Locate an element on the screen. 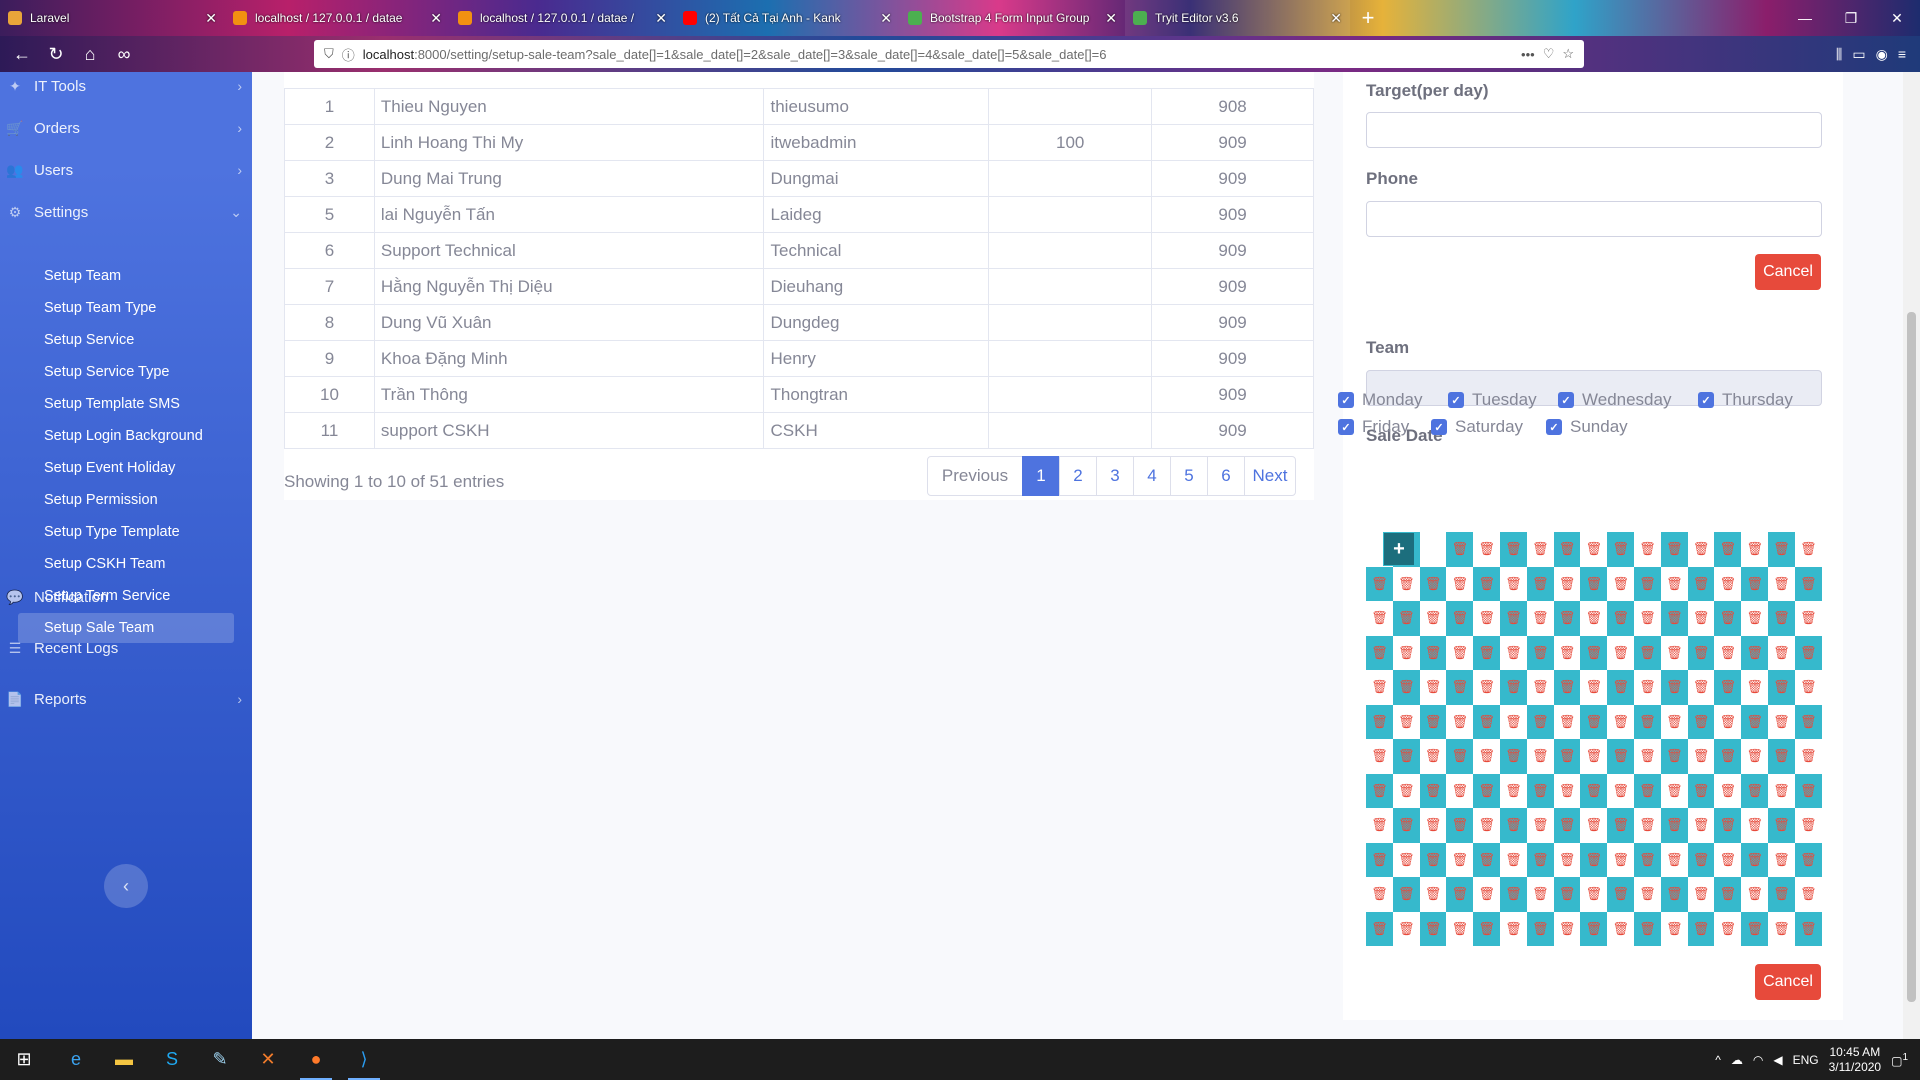 This screenshot has width=1920, height=1080. table-row: 6 Support Technical Technical 909 is located at coordinates (799, 250).